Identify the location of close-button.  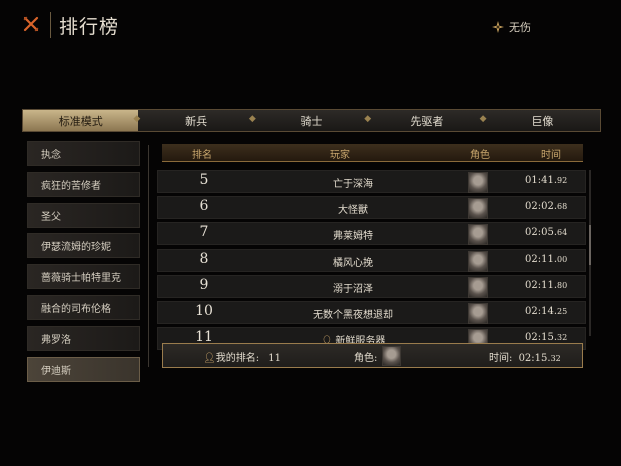
(31, 24).